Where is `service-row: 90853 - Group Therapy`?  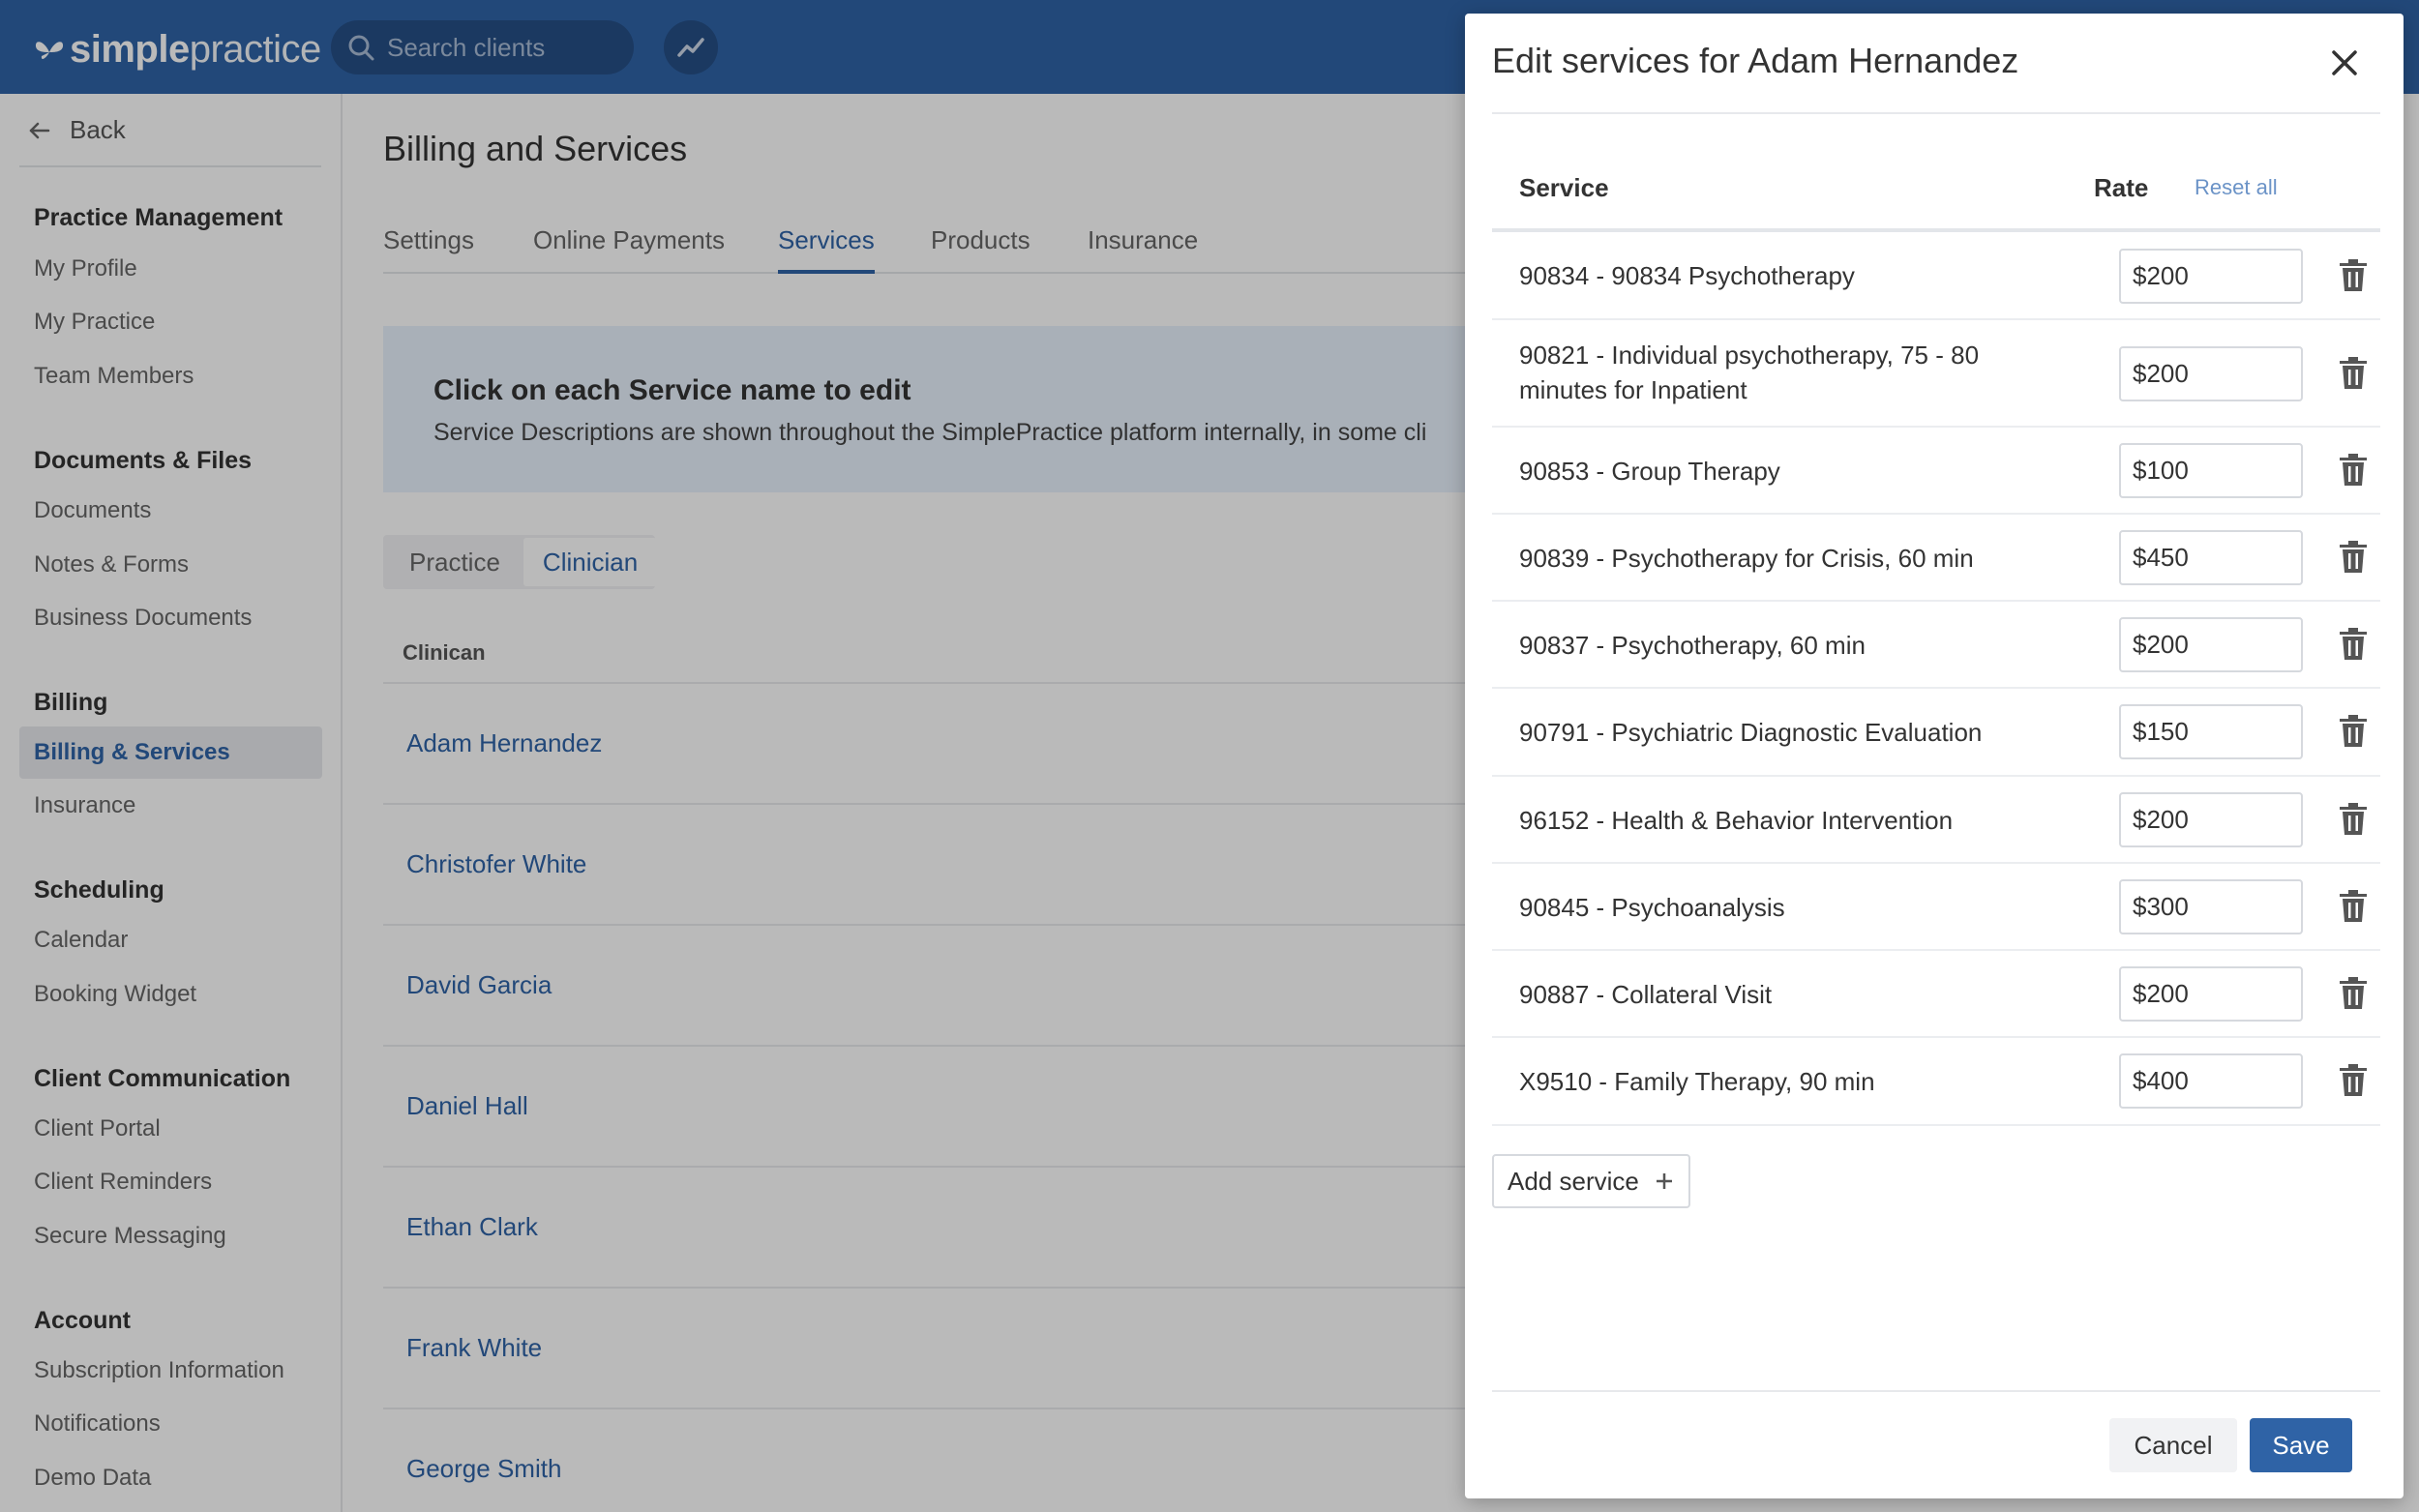 service-row: 90853 - Group Therapy is located at coordinates (1936, 471).